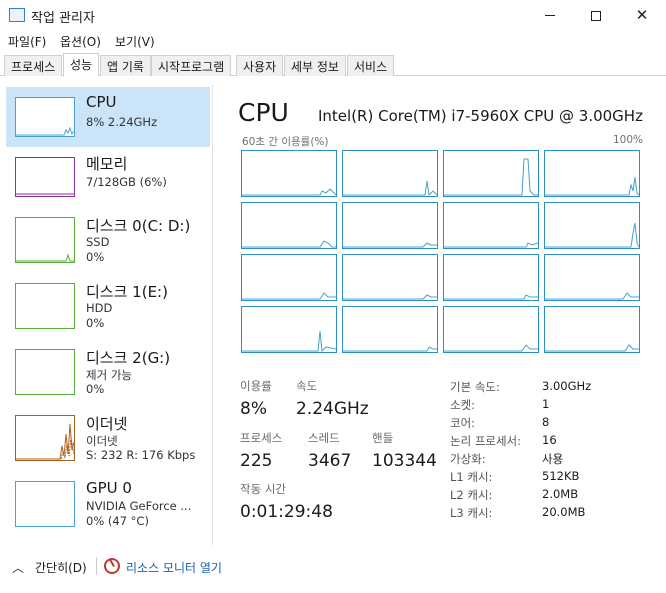 Image resolution: width=666 pixels, height=593 pixels. I want to click on tab-processes: 프로세스, so click(33, 65).